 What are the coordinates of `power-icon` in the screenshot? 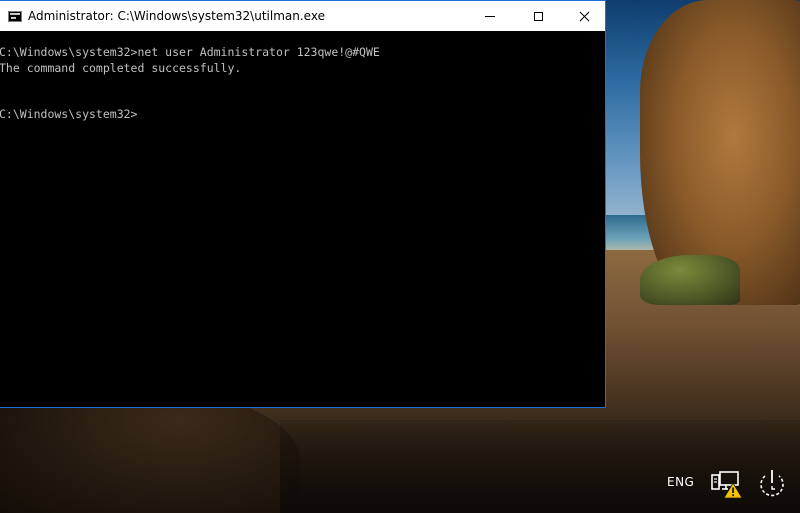 It's located at (772, 483).